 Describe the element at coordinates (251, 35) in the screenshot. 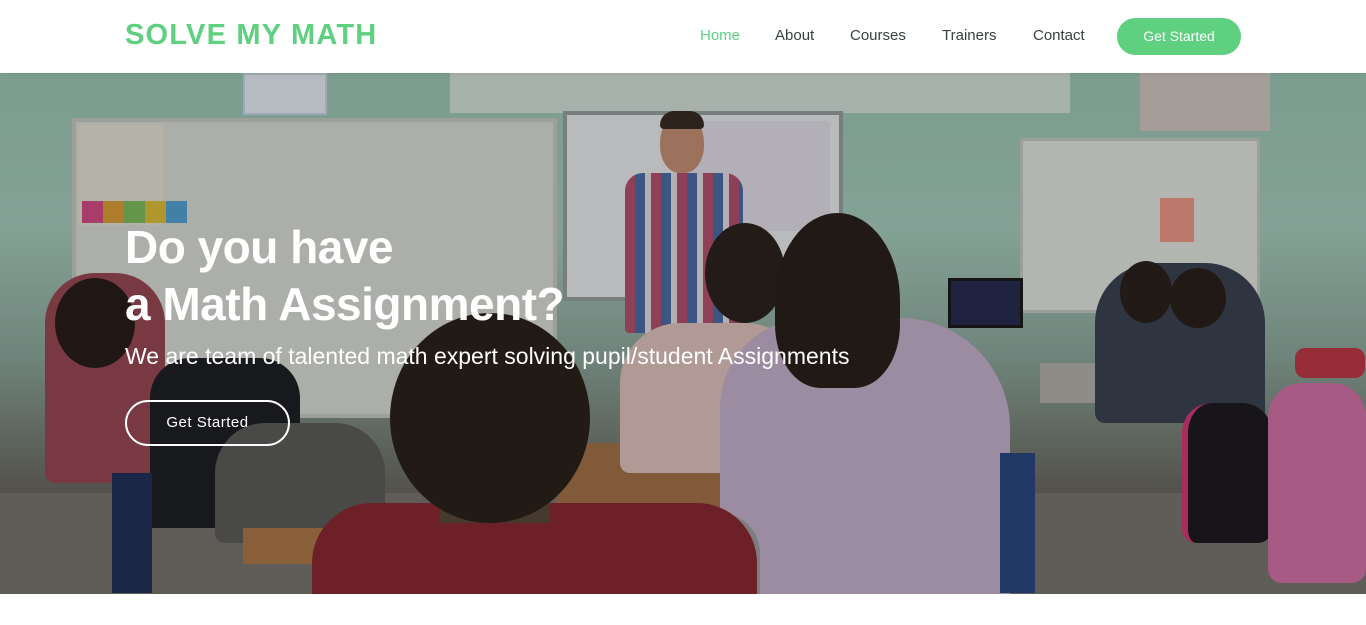

I see `site-logo: SOLVE MY MATH` at that location.